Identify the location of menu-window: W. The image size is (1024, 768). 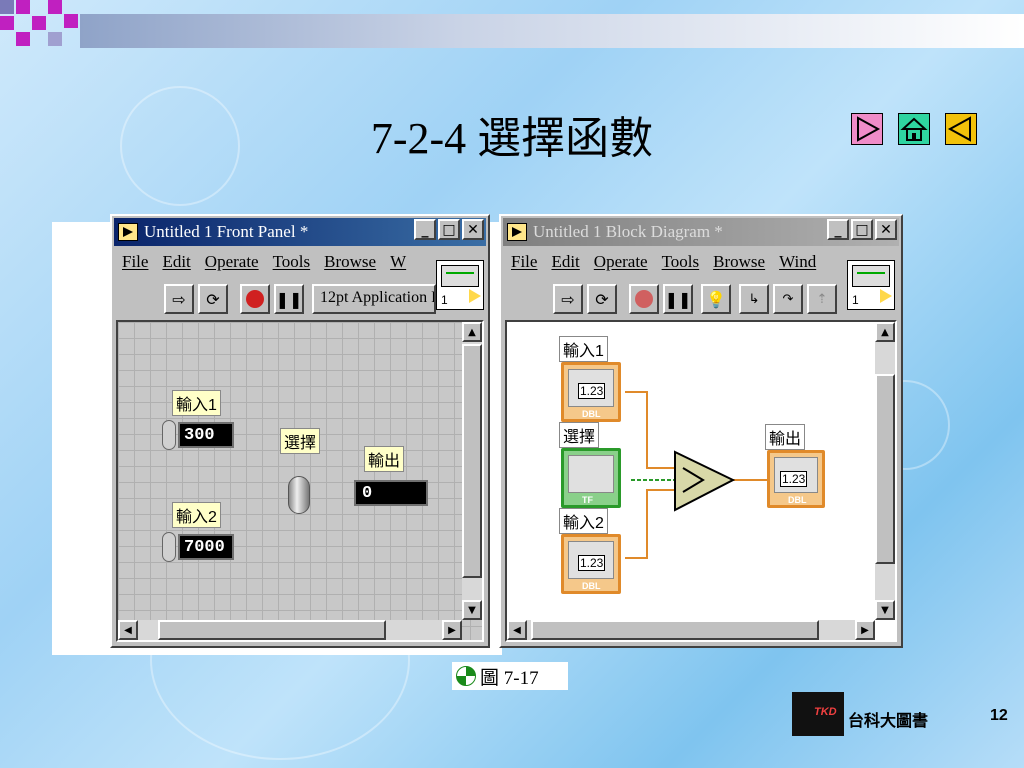
(398, 265).